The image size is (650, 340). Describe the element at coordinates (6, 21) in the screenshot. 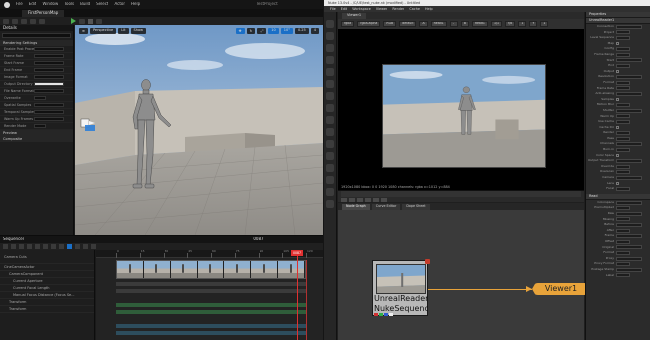

I see `save-icon` at that location.